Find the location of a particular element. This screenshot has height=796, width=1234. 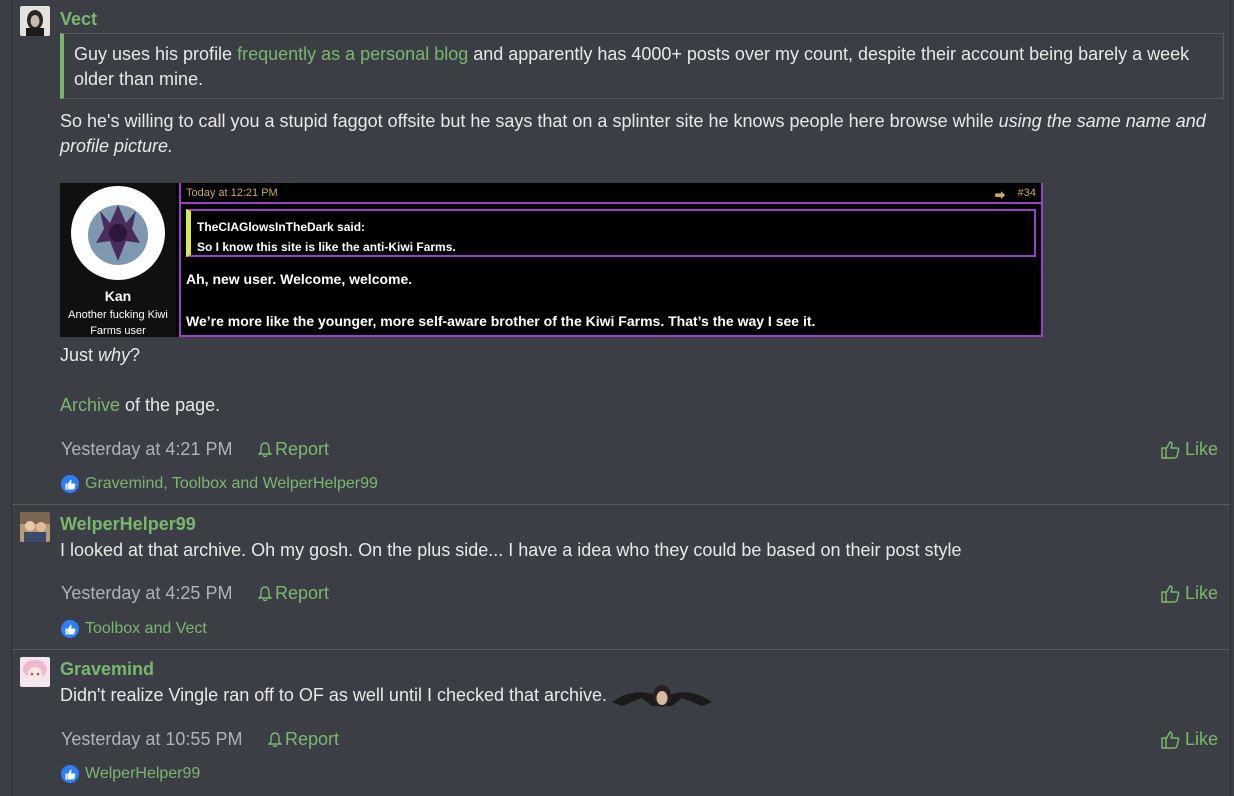

paragraph-end: ? is located at coordinates (135, 355).